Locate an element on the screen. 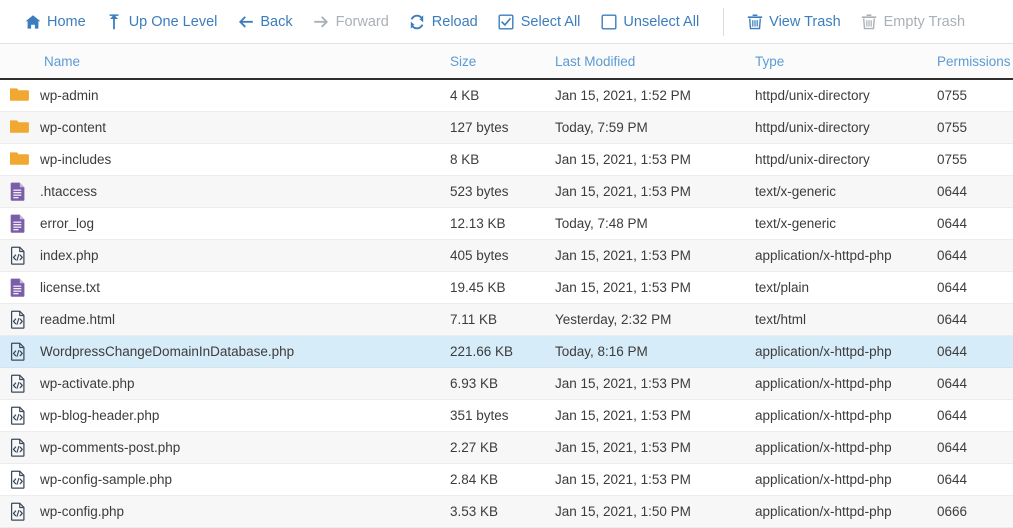  arrow-right-icon is located at coordinates (321, 21).